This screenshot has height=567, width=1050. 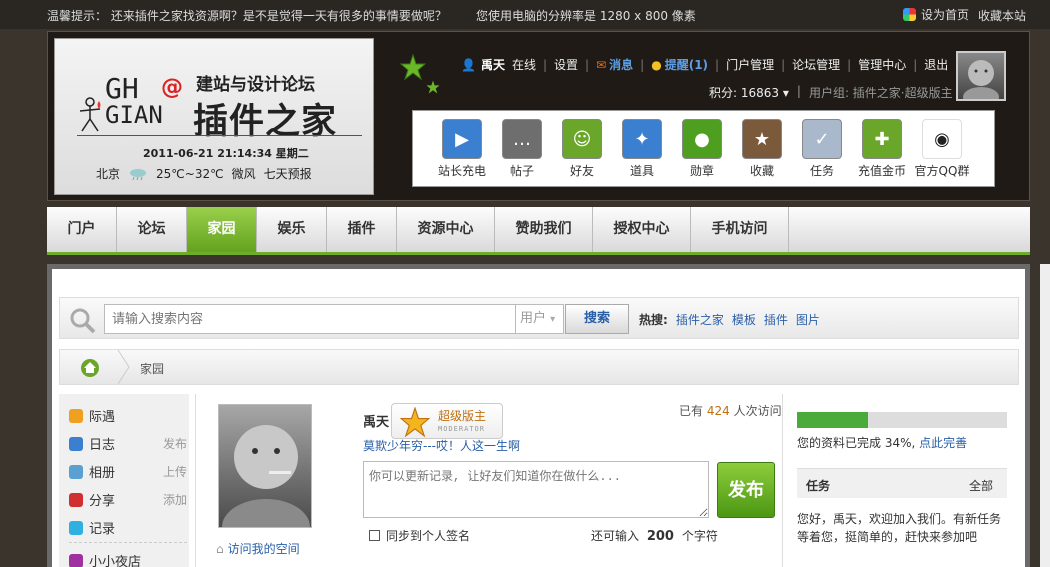 What do you see at coordinates (746, 490) in the screenshot?
I see `publish-button: 发布` at bounding box center [746, 490].